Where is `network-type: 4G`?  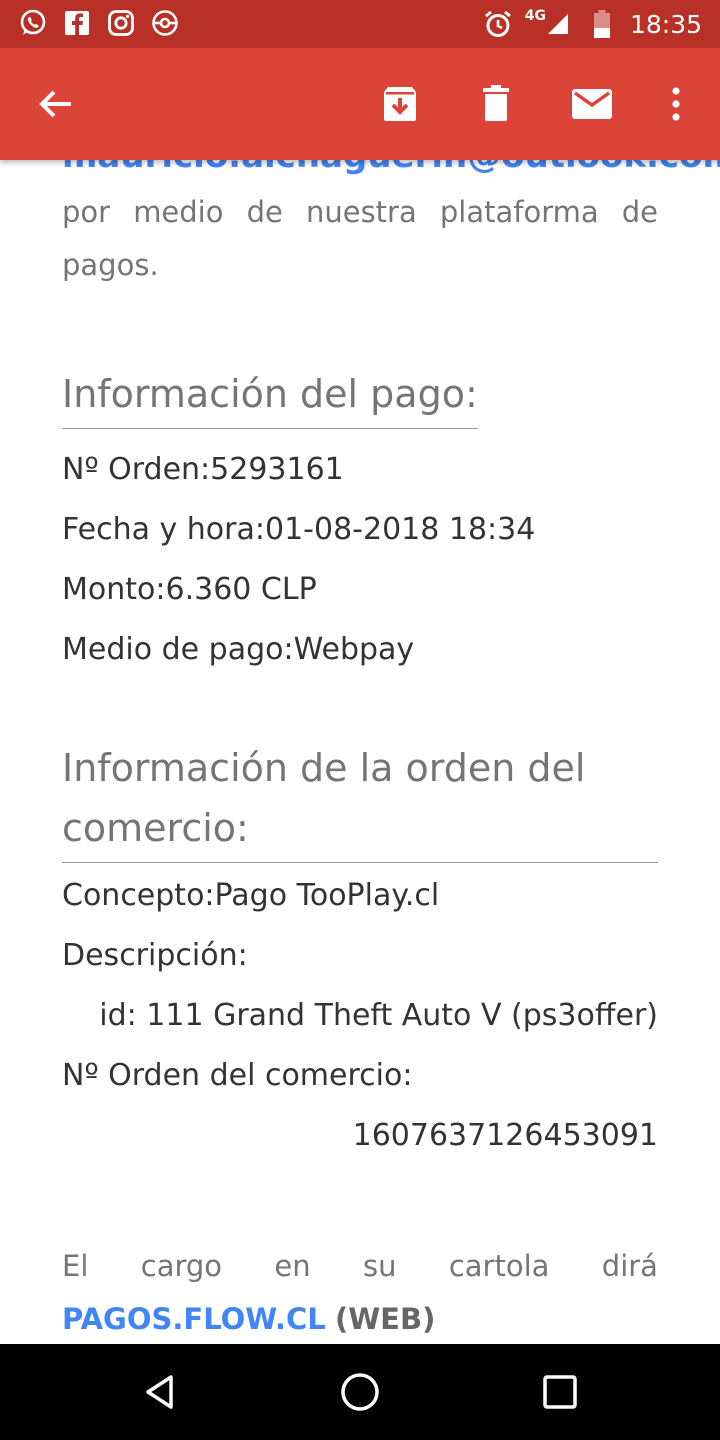 network-type: 4G is located at coordinates (535, 16).